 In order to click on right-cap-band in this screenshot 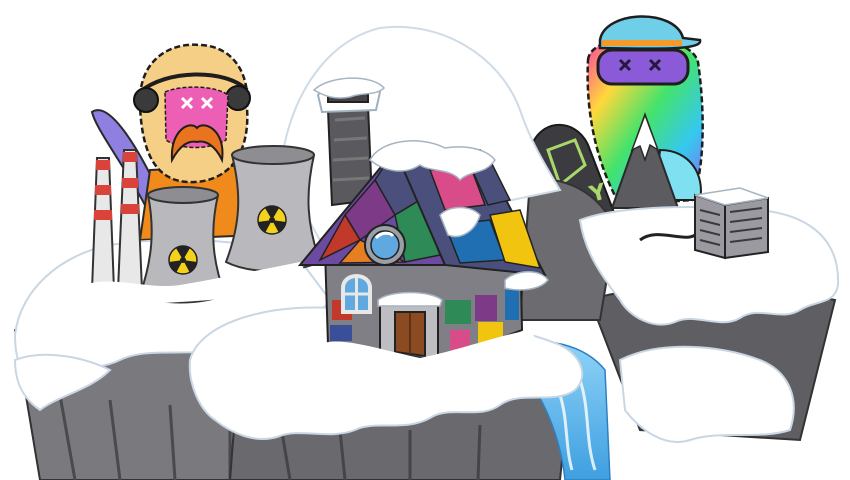, I will do `click(642, 43)`.